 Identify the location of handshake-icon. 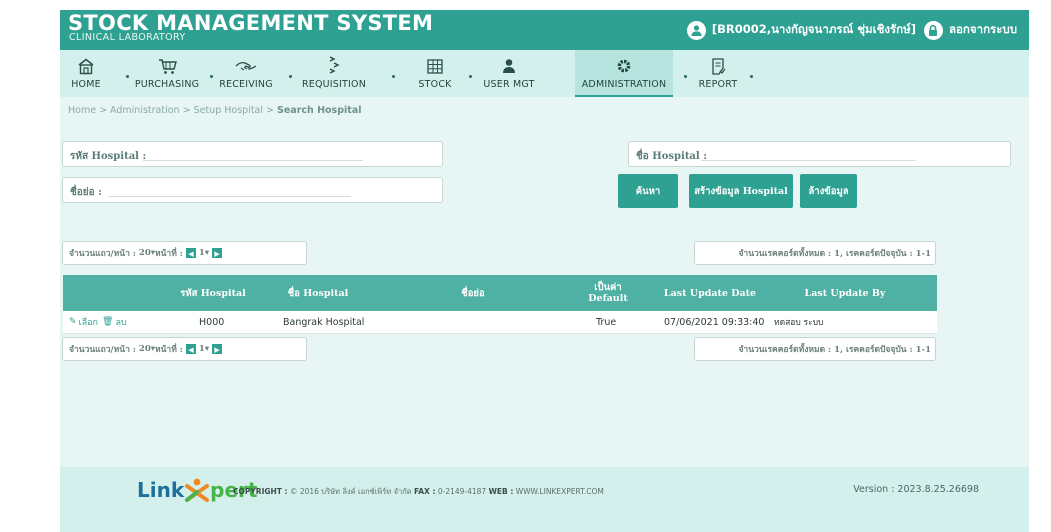
(246, 66).